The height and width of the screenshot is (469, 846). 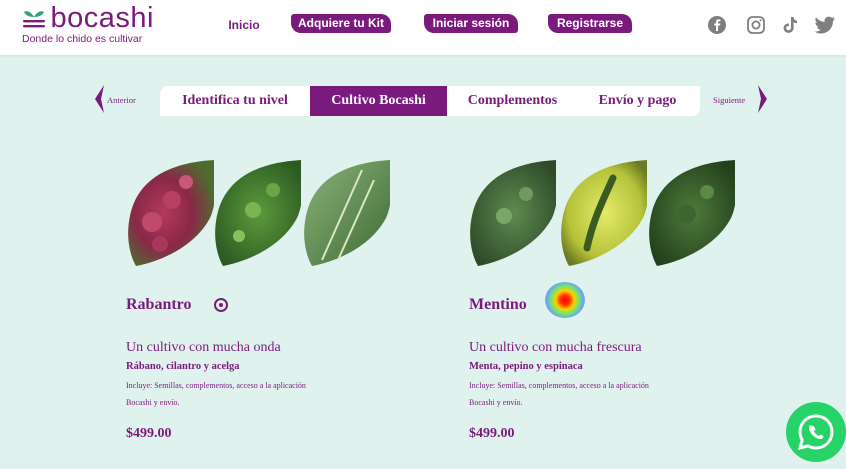 I want to click on logo-text: bocashi, so click(x=102, y=18).